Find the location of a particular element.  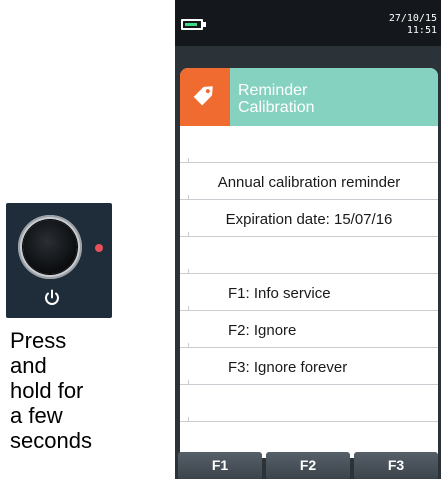

option-info-service-label: F1: Info service is located at coordinates (279, 293).